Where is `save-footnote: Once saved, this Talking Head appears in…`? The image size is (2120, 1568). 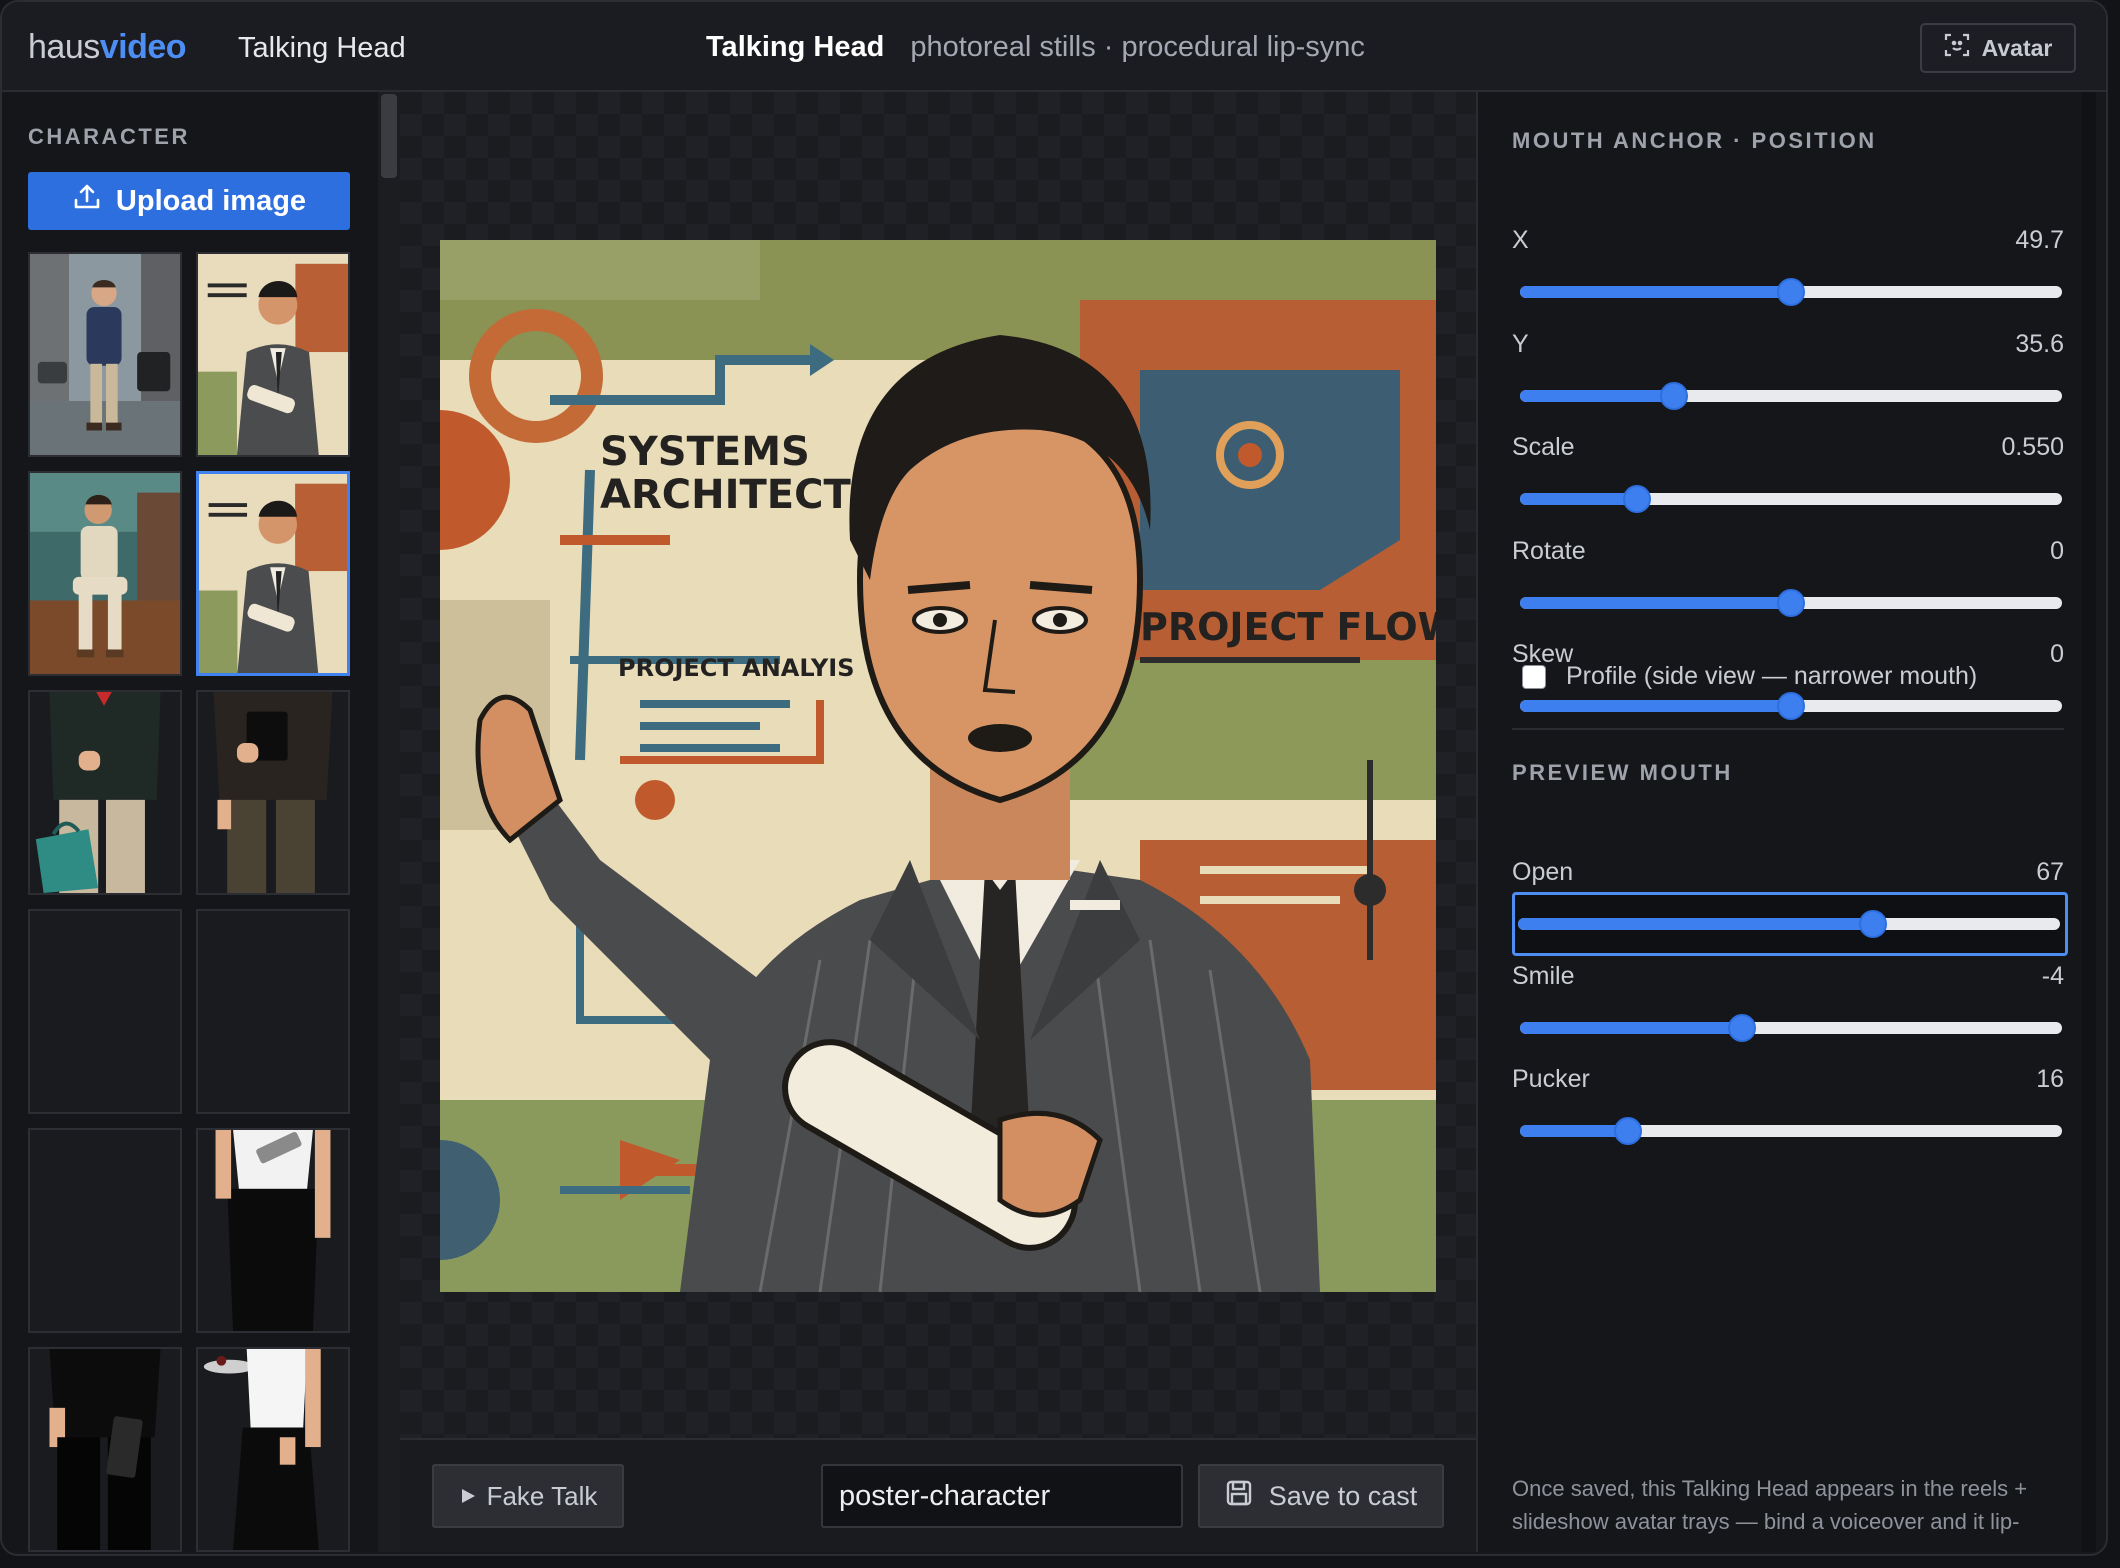 save-footnote: Once saved, this Talking Head appears in… is located at coordinates (1770, 1505).